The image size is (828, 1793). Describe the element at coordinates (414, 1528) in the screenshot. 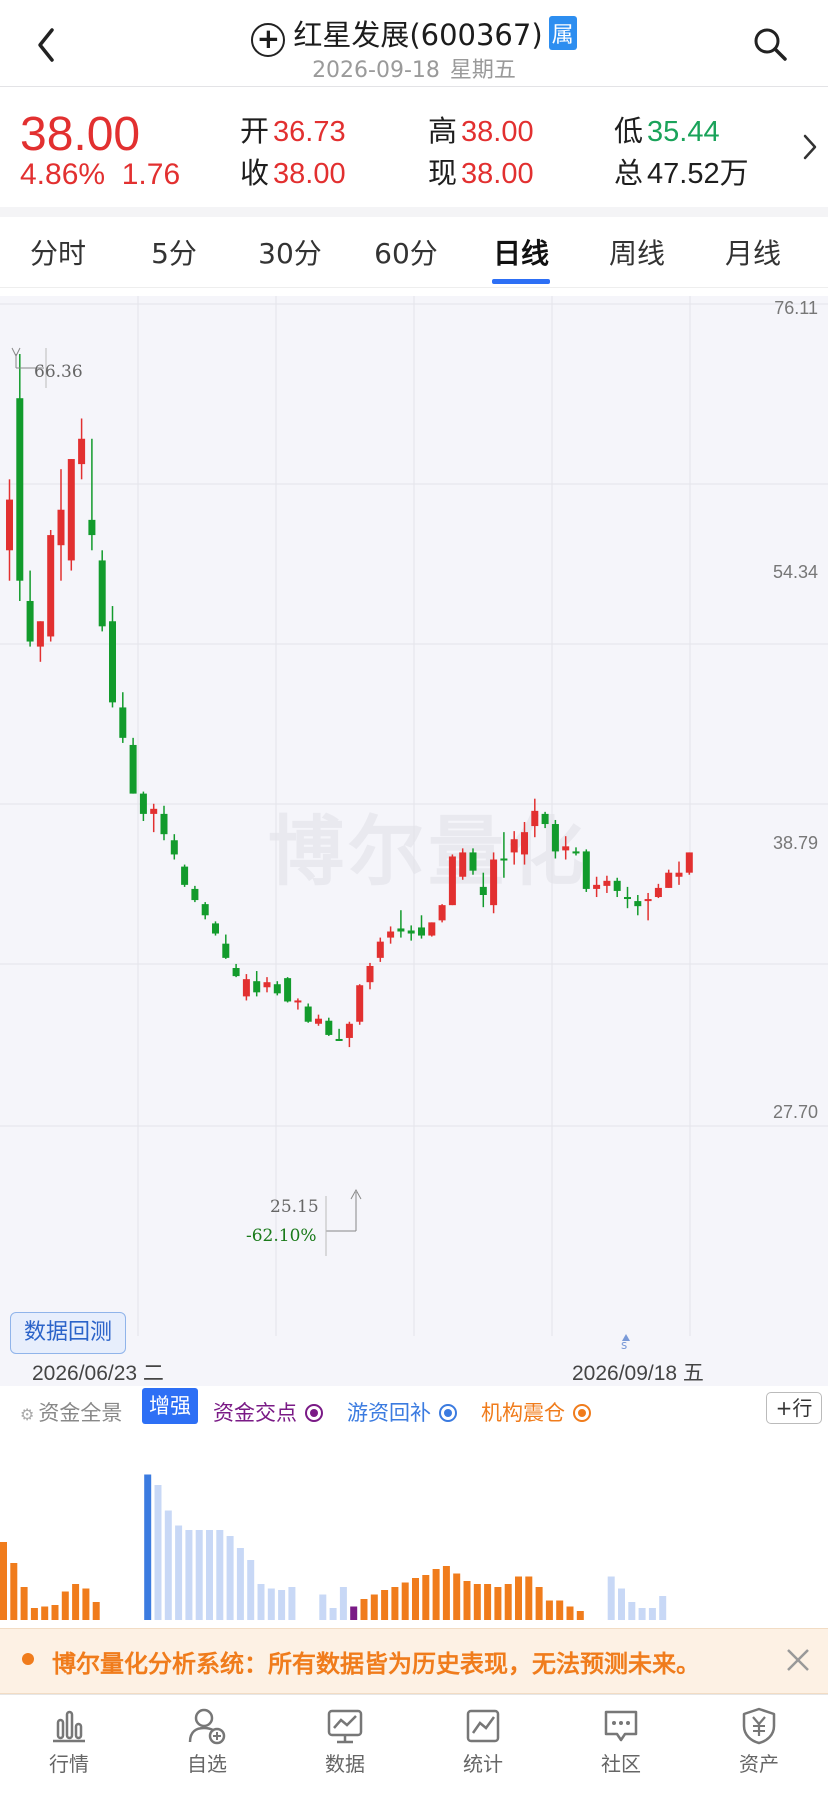

I see `volume-chart` at that location.